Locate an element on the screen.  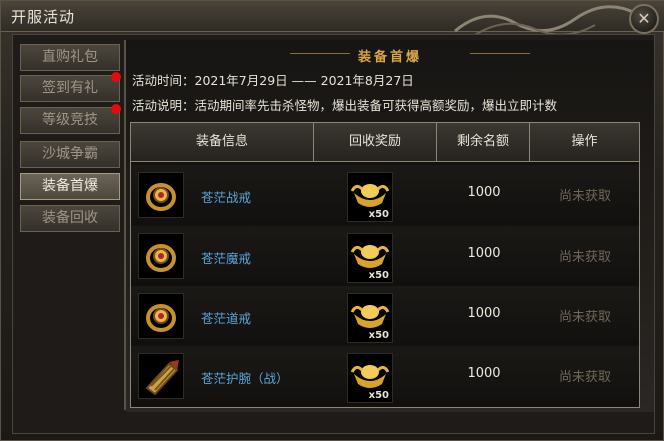
title-bar: 开服活动 is located at coordinates (332, 18).